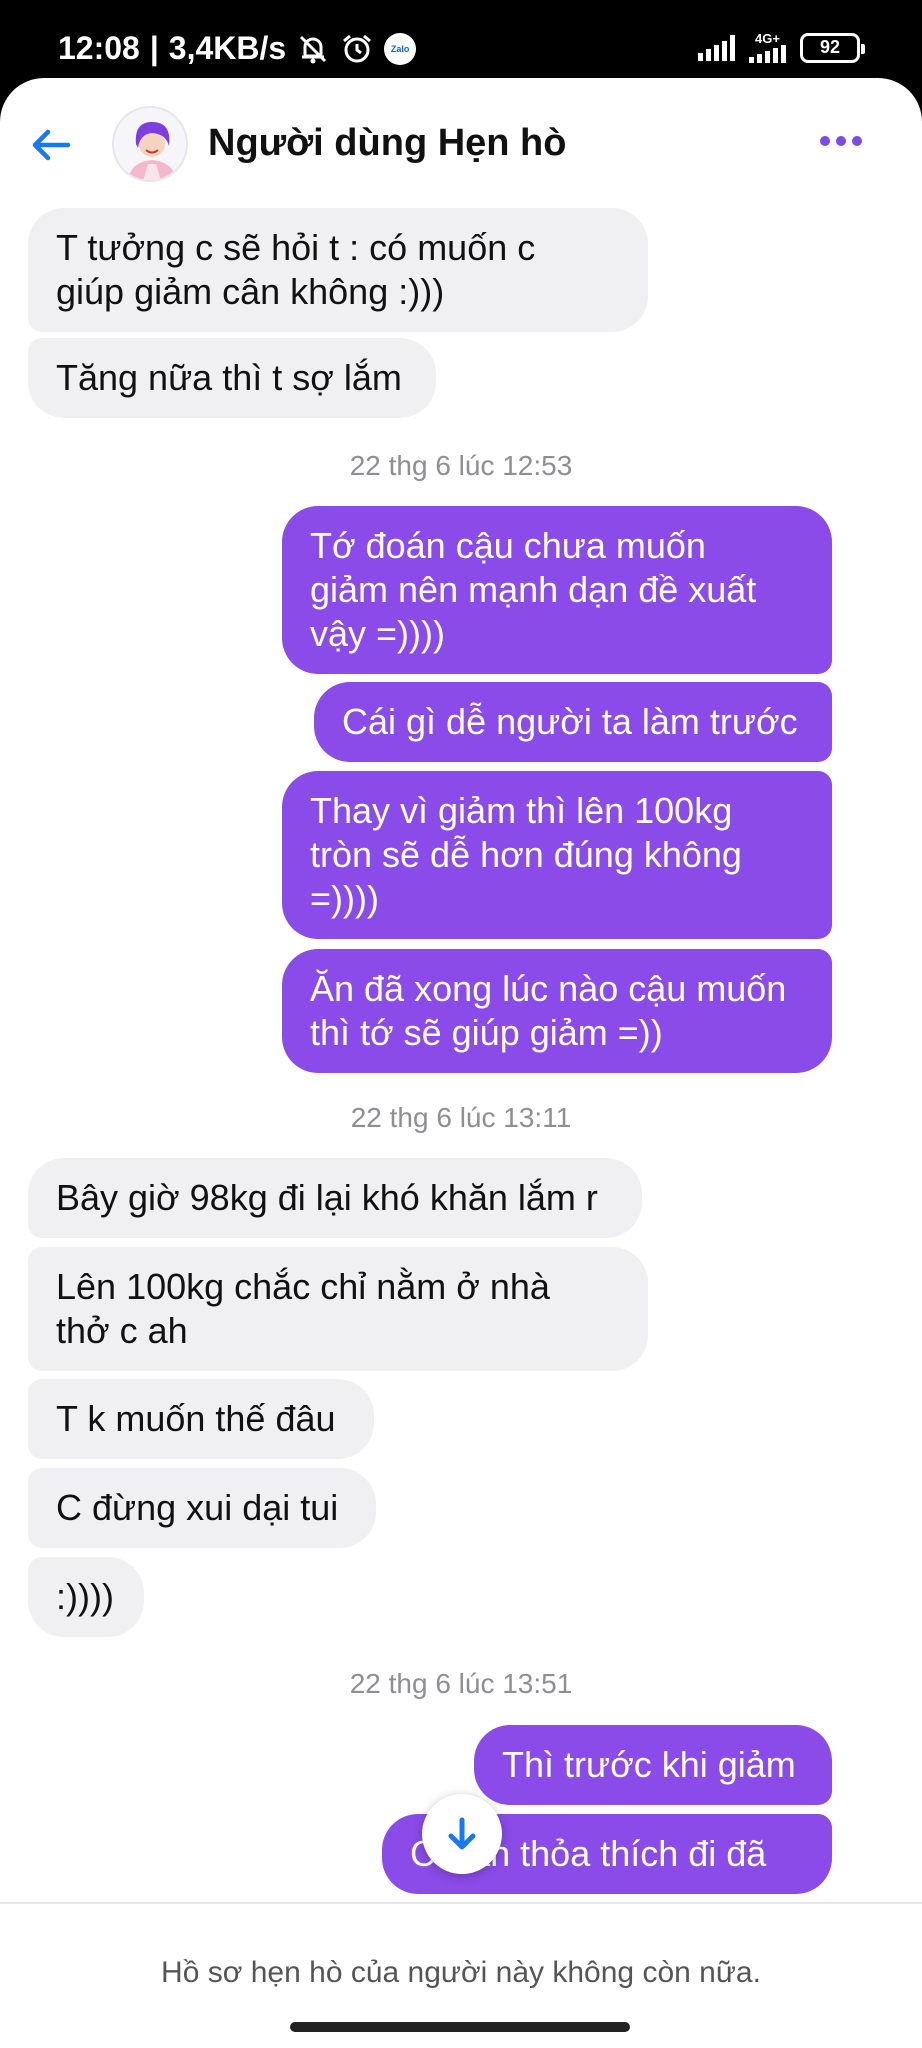  Describe the element at coordinates (400, 48) in the screenshot. I see `zalo-icon: Zalo` at that location.